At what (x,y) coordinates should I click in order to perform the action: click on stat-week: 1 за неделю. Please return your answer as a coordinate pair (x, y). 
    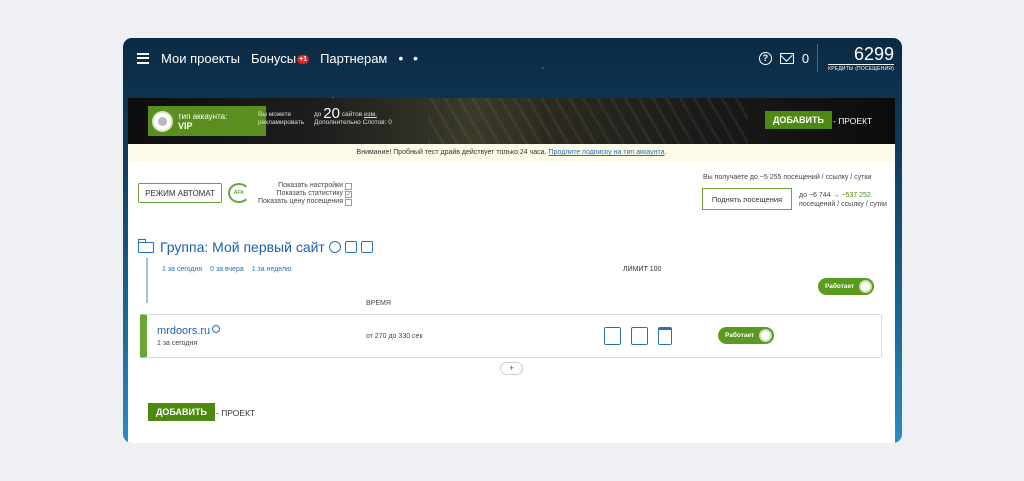
    Looking at the image, I should click on (272, 269).